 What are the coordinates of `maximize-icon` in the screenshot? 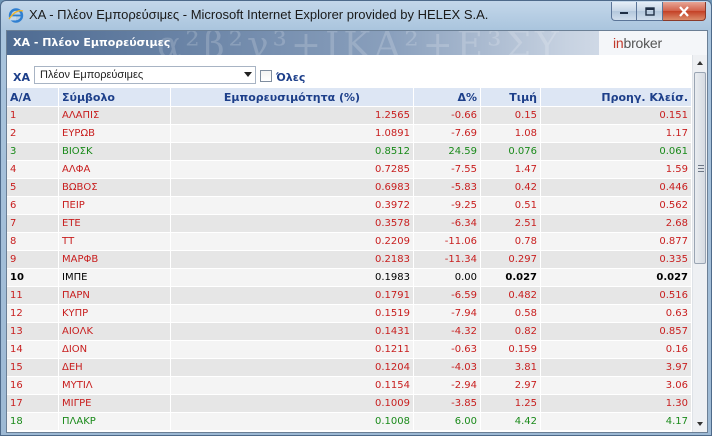 It's located at (649, 11).